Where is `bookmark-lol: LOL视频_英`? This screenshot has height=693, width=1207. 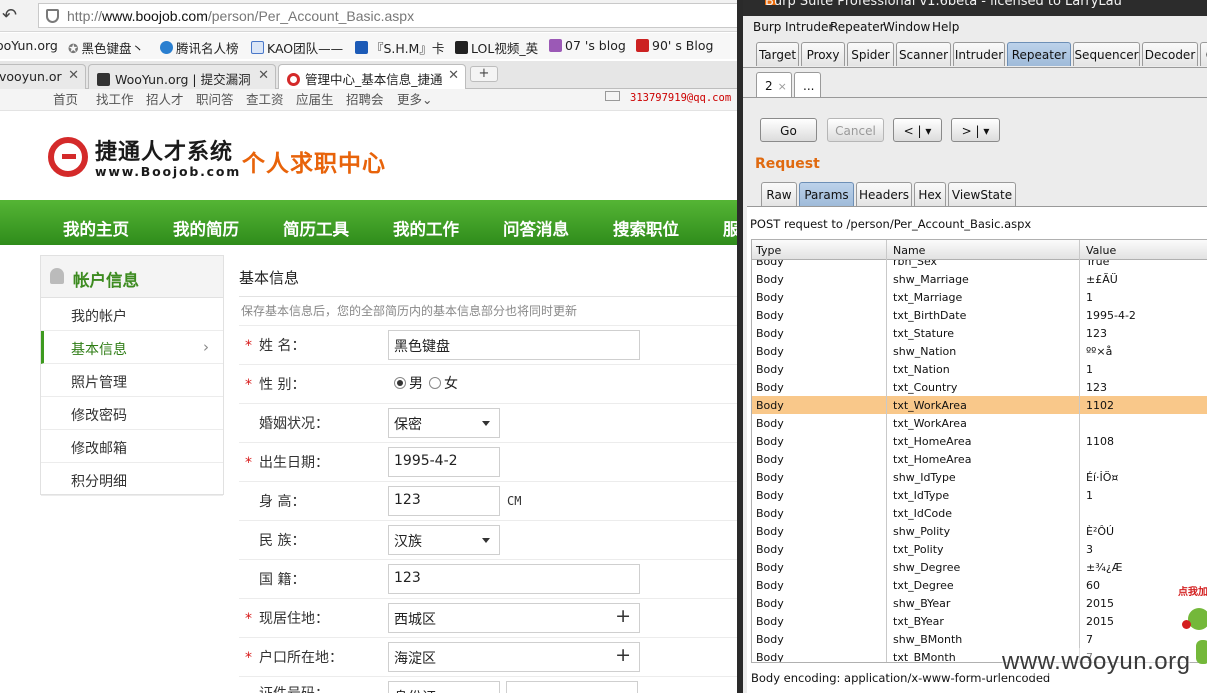
bookmark-lol: LOL视频_英 is located at coordinates (496, 47).